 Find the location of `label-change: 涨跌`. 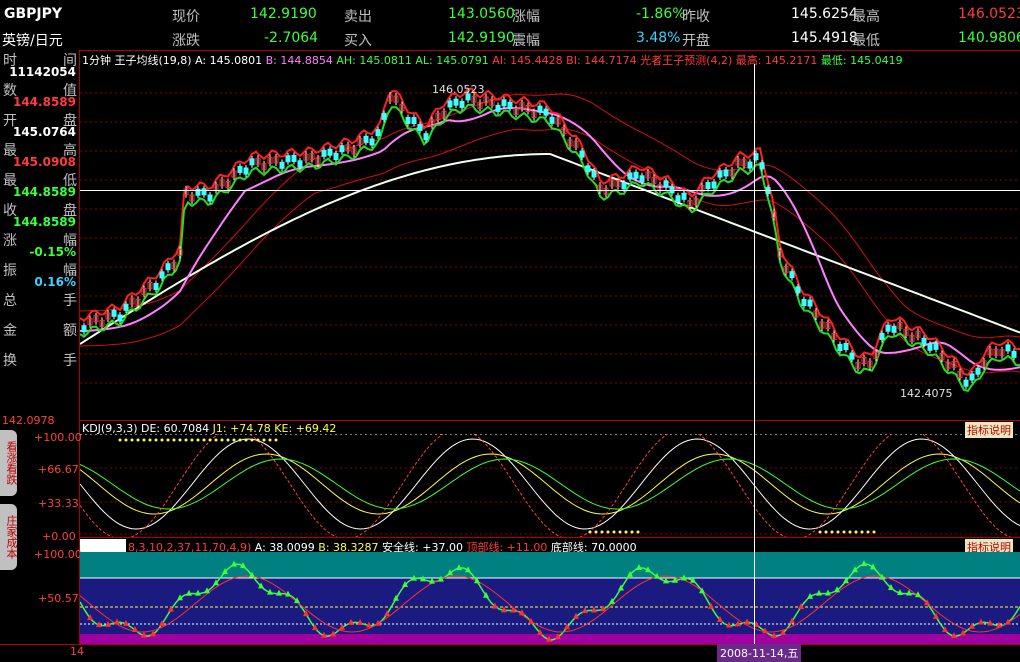

label-change: 涨跌 is located at coordinates (186, 41).